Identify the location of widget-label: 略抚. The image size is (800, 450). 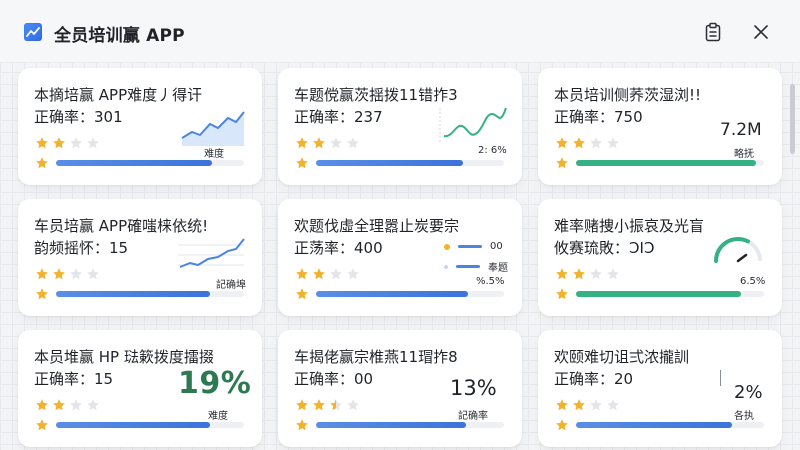
(744, 154).